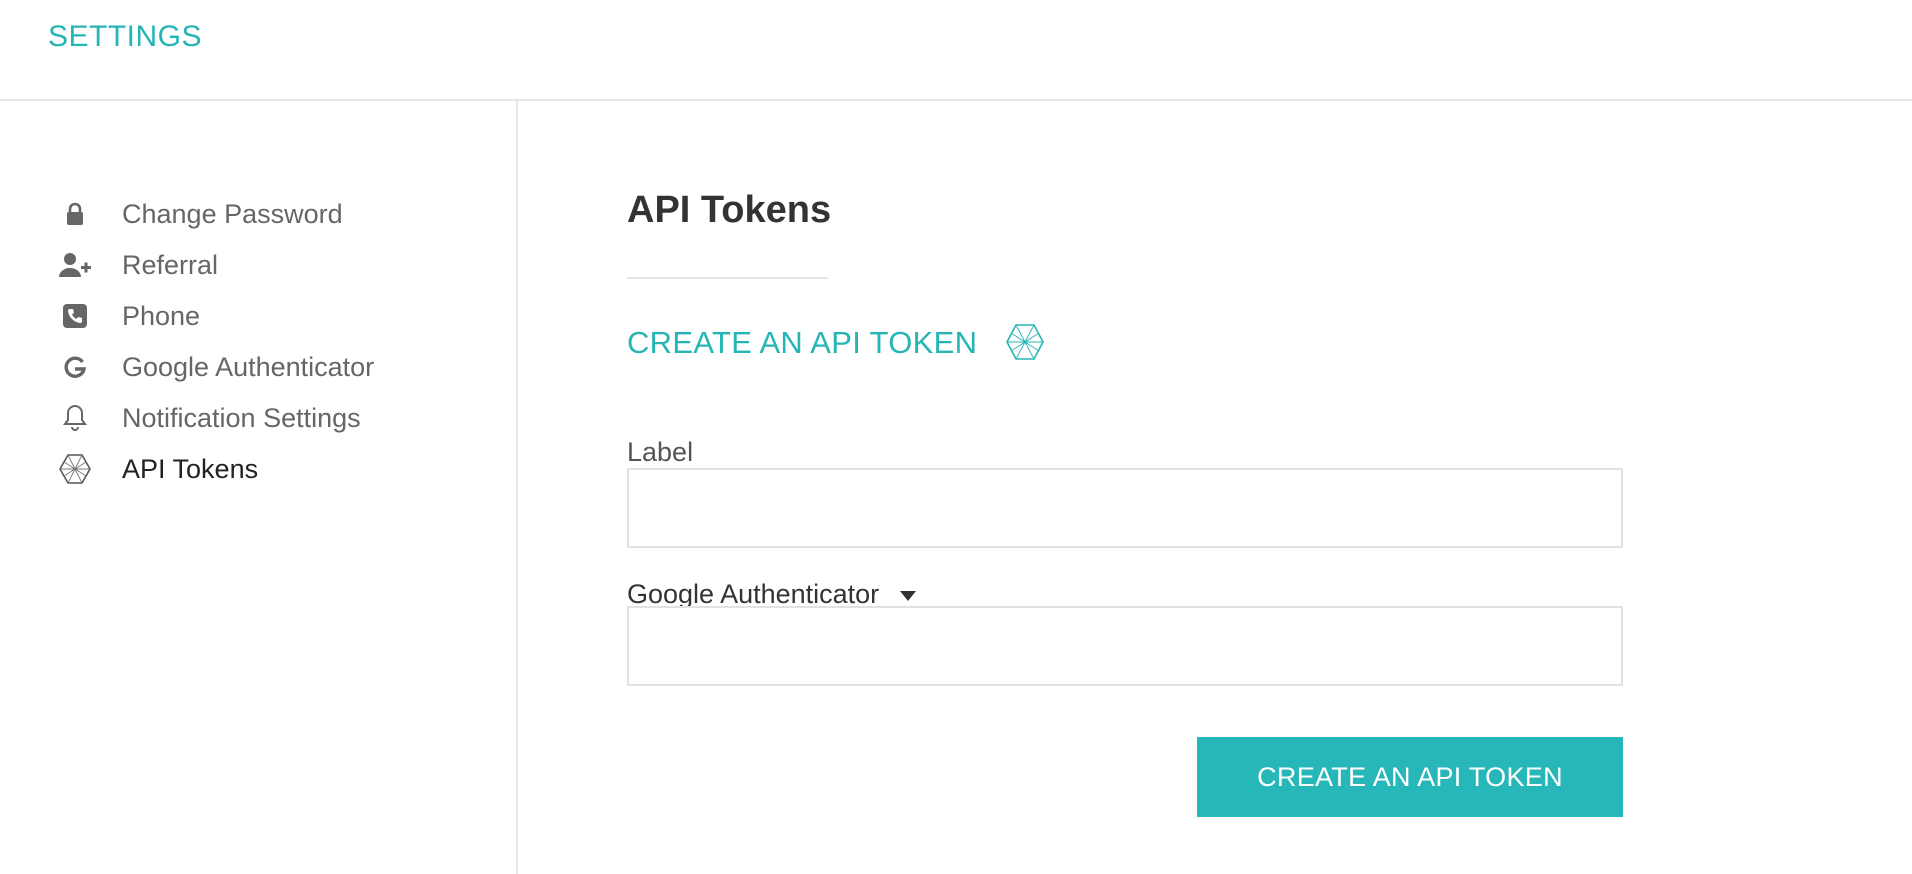  What do you see at coordinates (241, 417) in the screenshot?
I see `sidebar-item-label: Notification Settings` at bounding box center [241, 417].